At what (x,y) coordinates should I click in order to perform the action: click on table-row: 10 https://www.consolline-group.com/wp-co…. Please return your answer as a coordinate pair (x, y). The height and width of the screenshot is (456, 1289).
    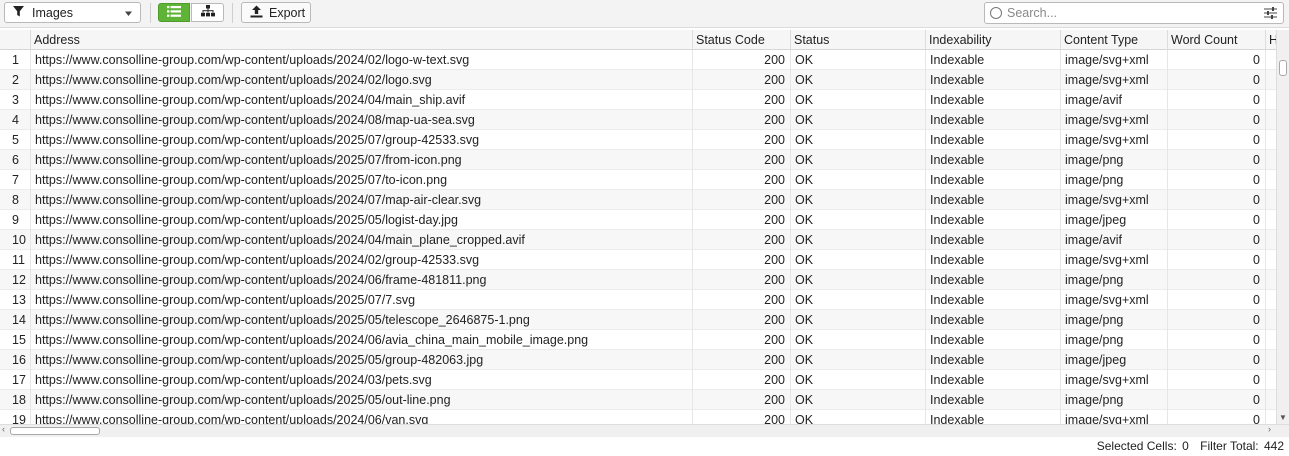
    Looking at the image, I should click on (638, 240).